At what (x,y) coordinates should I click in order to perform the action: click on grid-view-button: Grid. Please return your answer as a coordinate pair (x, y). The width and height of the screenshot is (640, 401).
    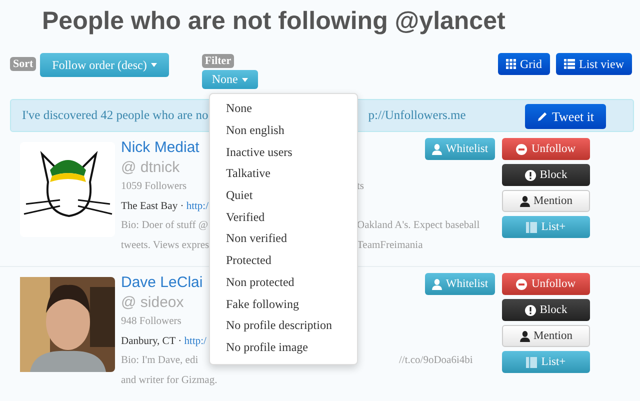
    Looking at the image, I should click on (524, 64).